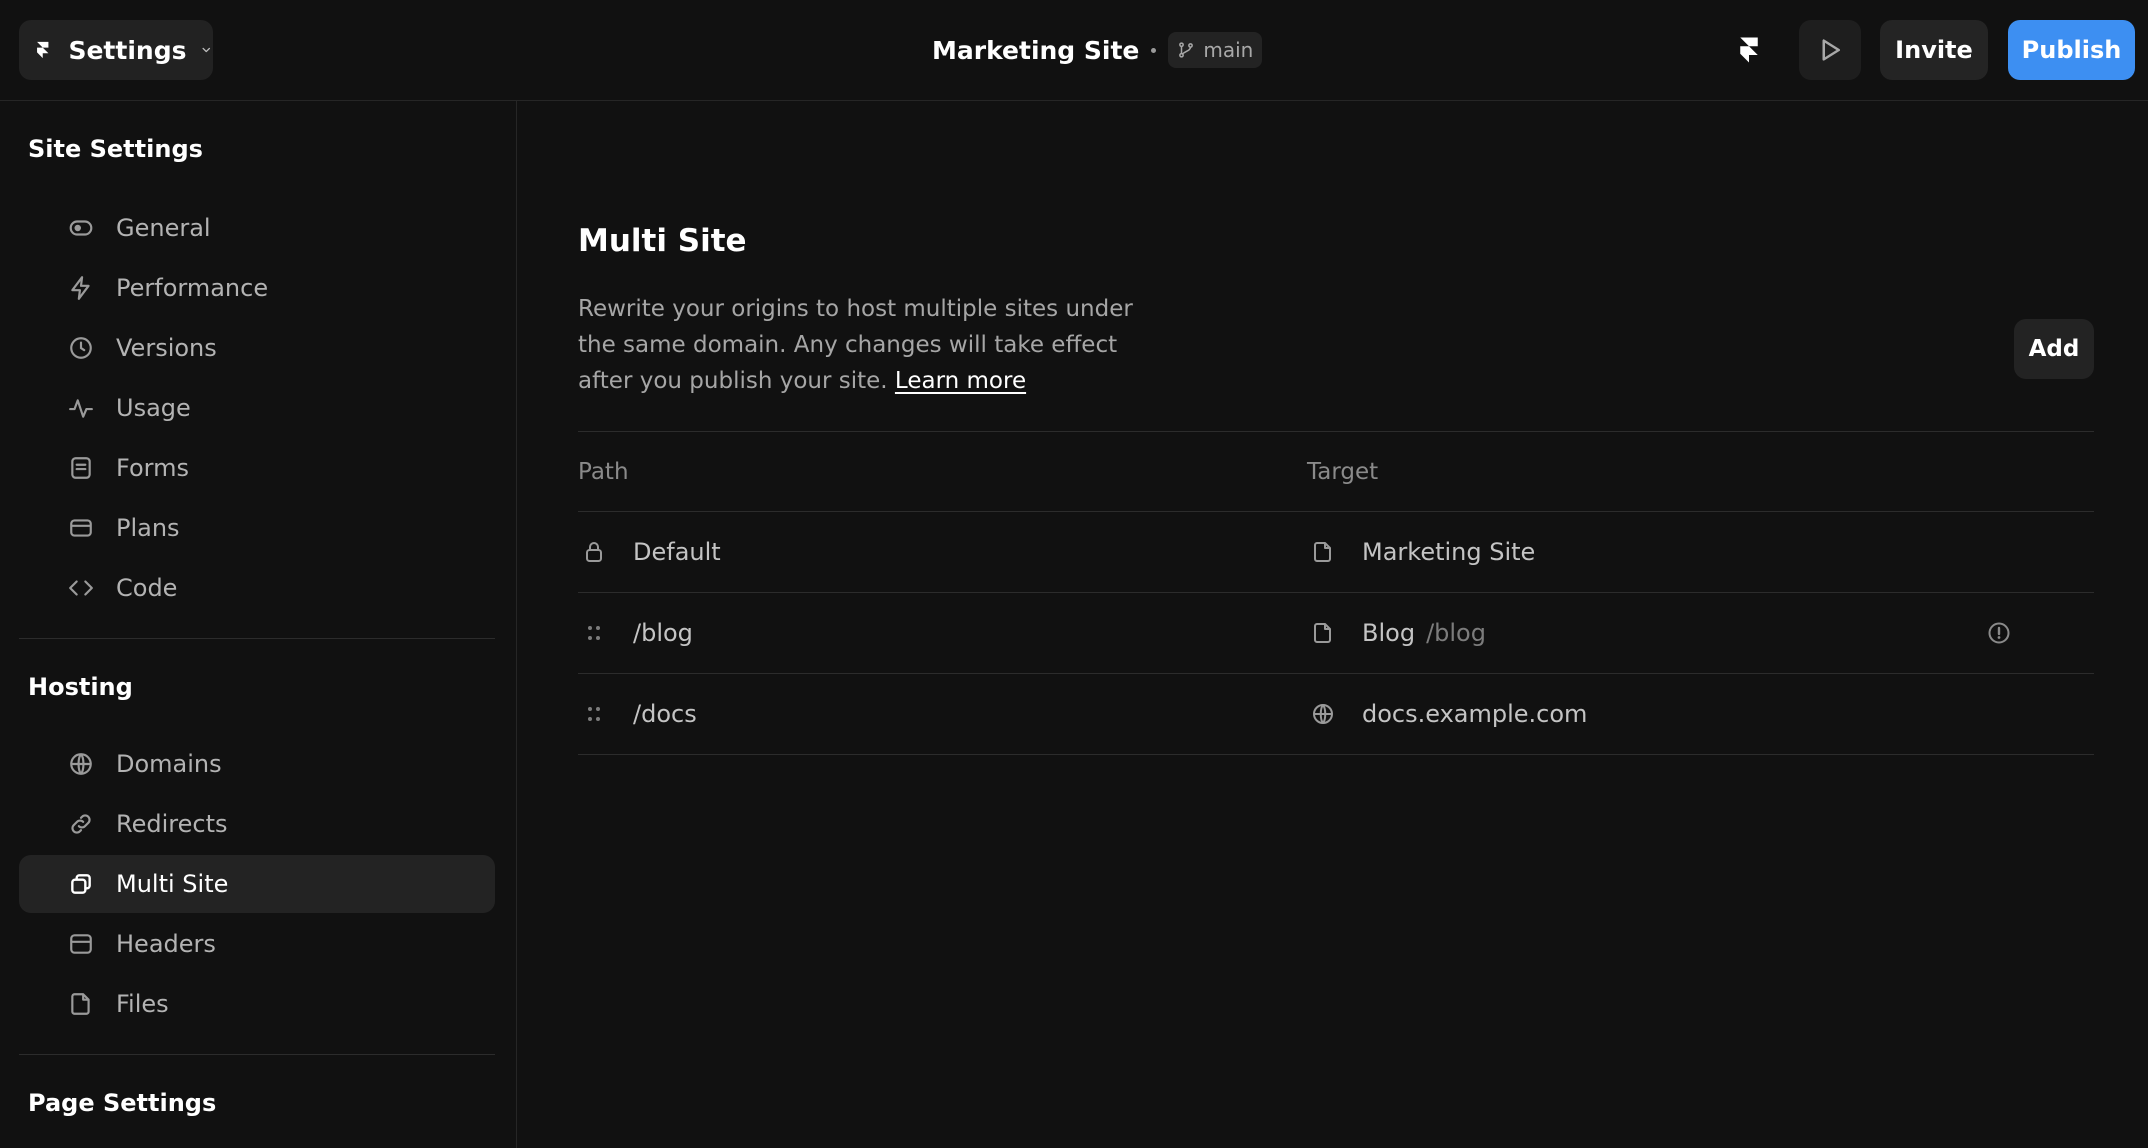 Image resolution: width=2148 pixels, height=1148 pixels. What do you see at coordinates (81, 288) in the screenshot?
I see `lightning-icon` at bounding box center [81, 288].